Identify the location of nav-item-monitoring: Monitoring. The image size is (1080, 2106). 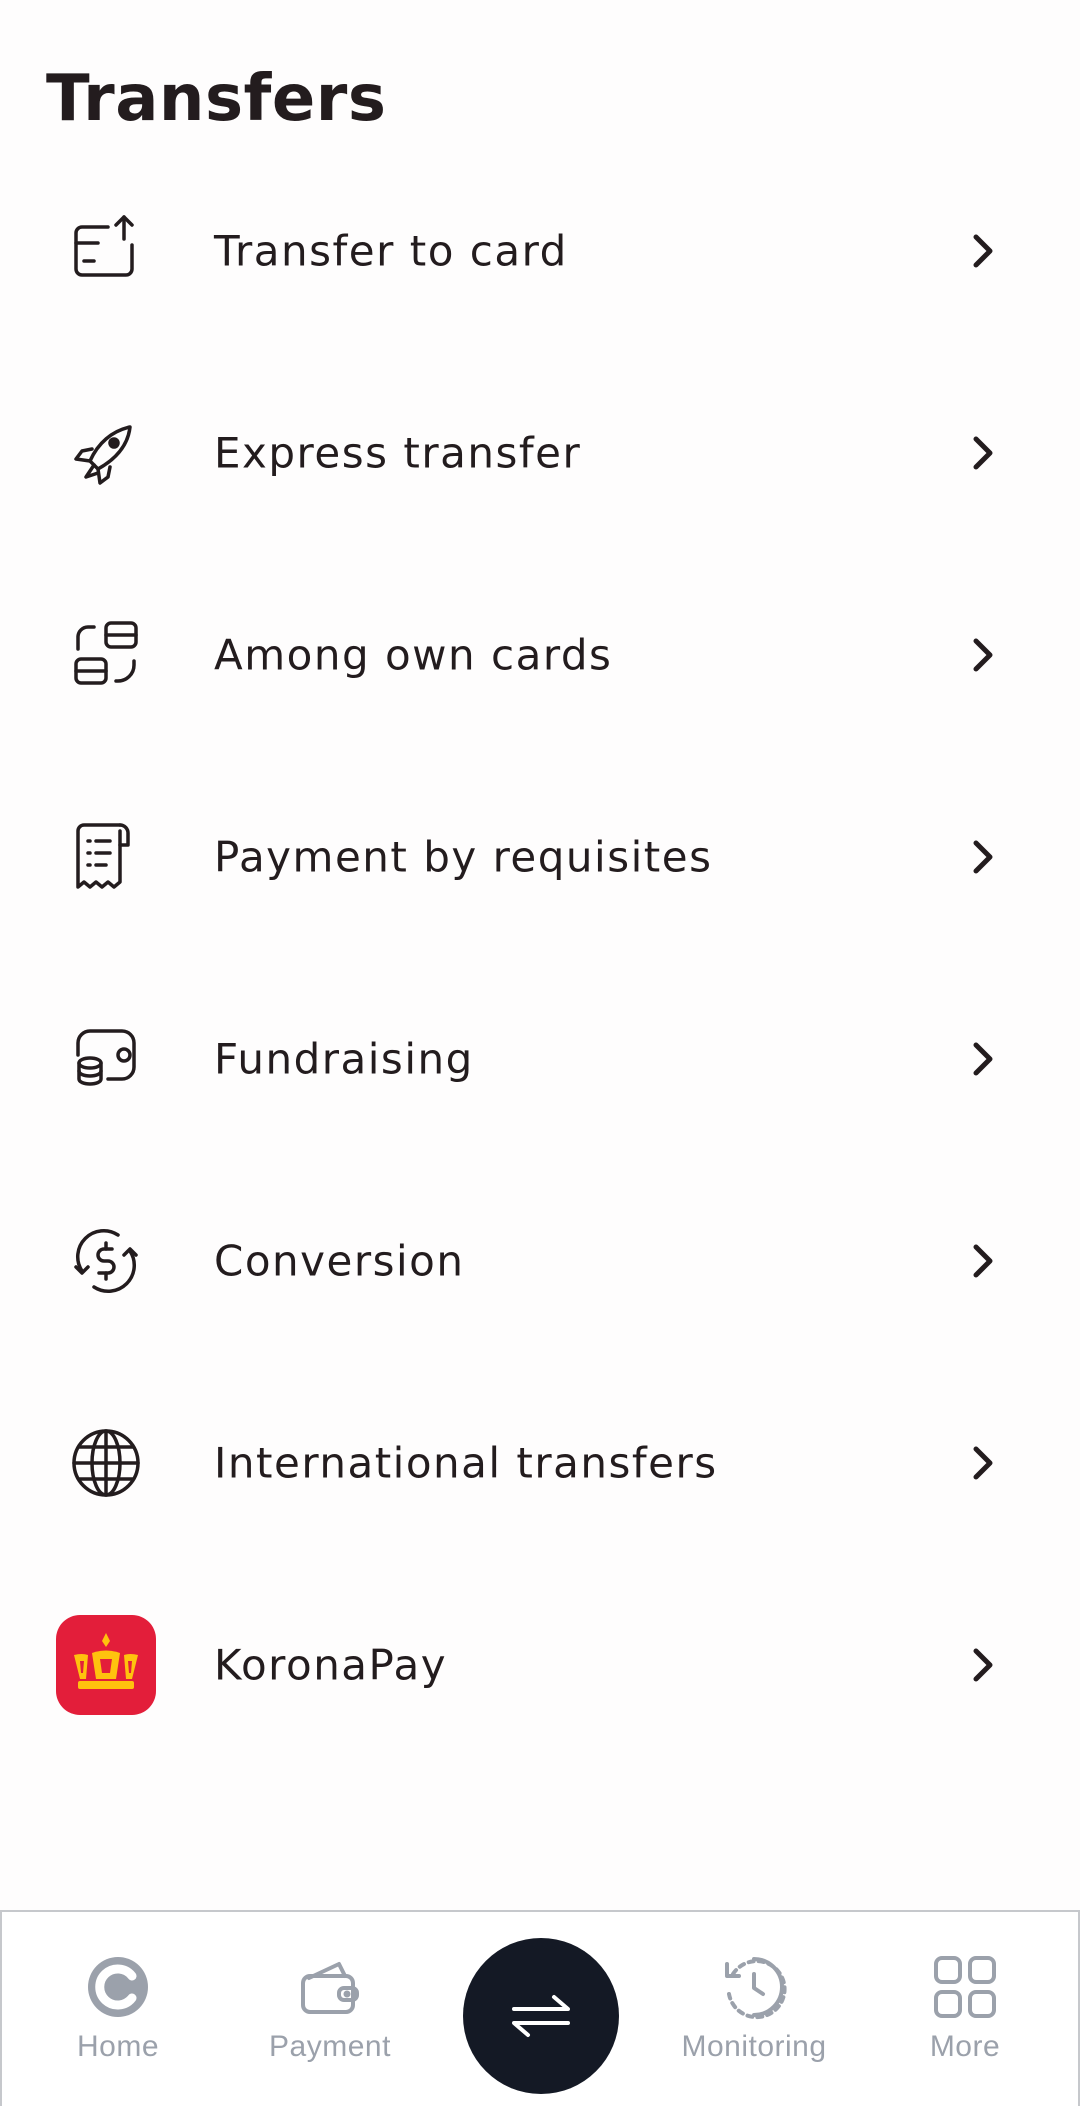
(754, 2009).